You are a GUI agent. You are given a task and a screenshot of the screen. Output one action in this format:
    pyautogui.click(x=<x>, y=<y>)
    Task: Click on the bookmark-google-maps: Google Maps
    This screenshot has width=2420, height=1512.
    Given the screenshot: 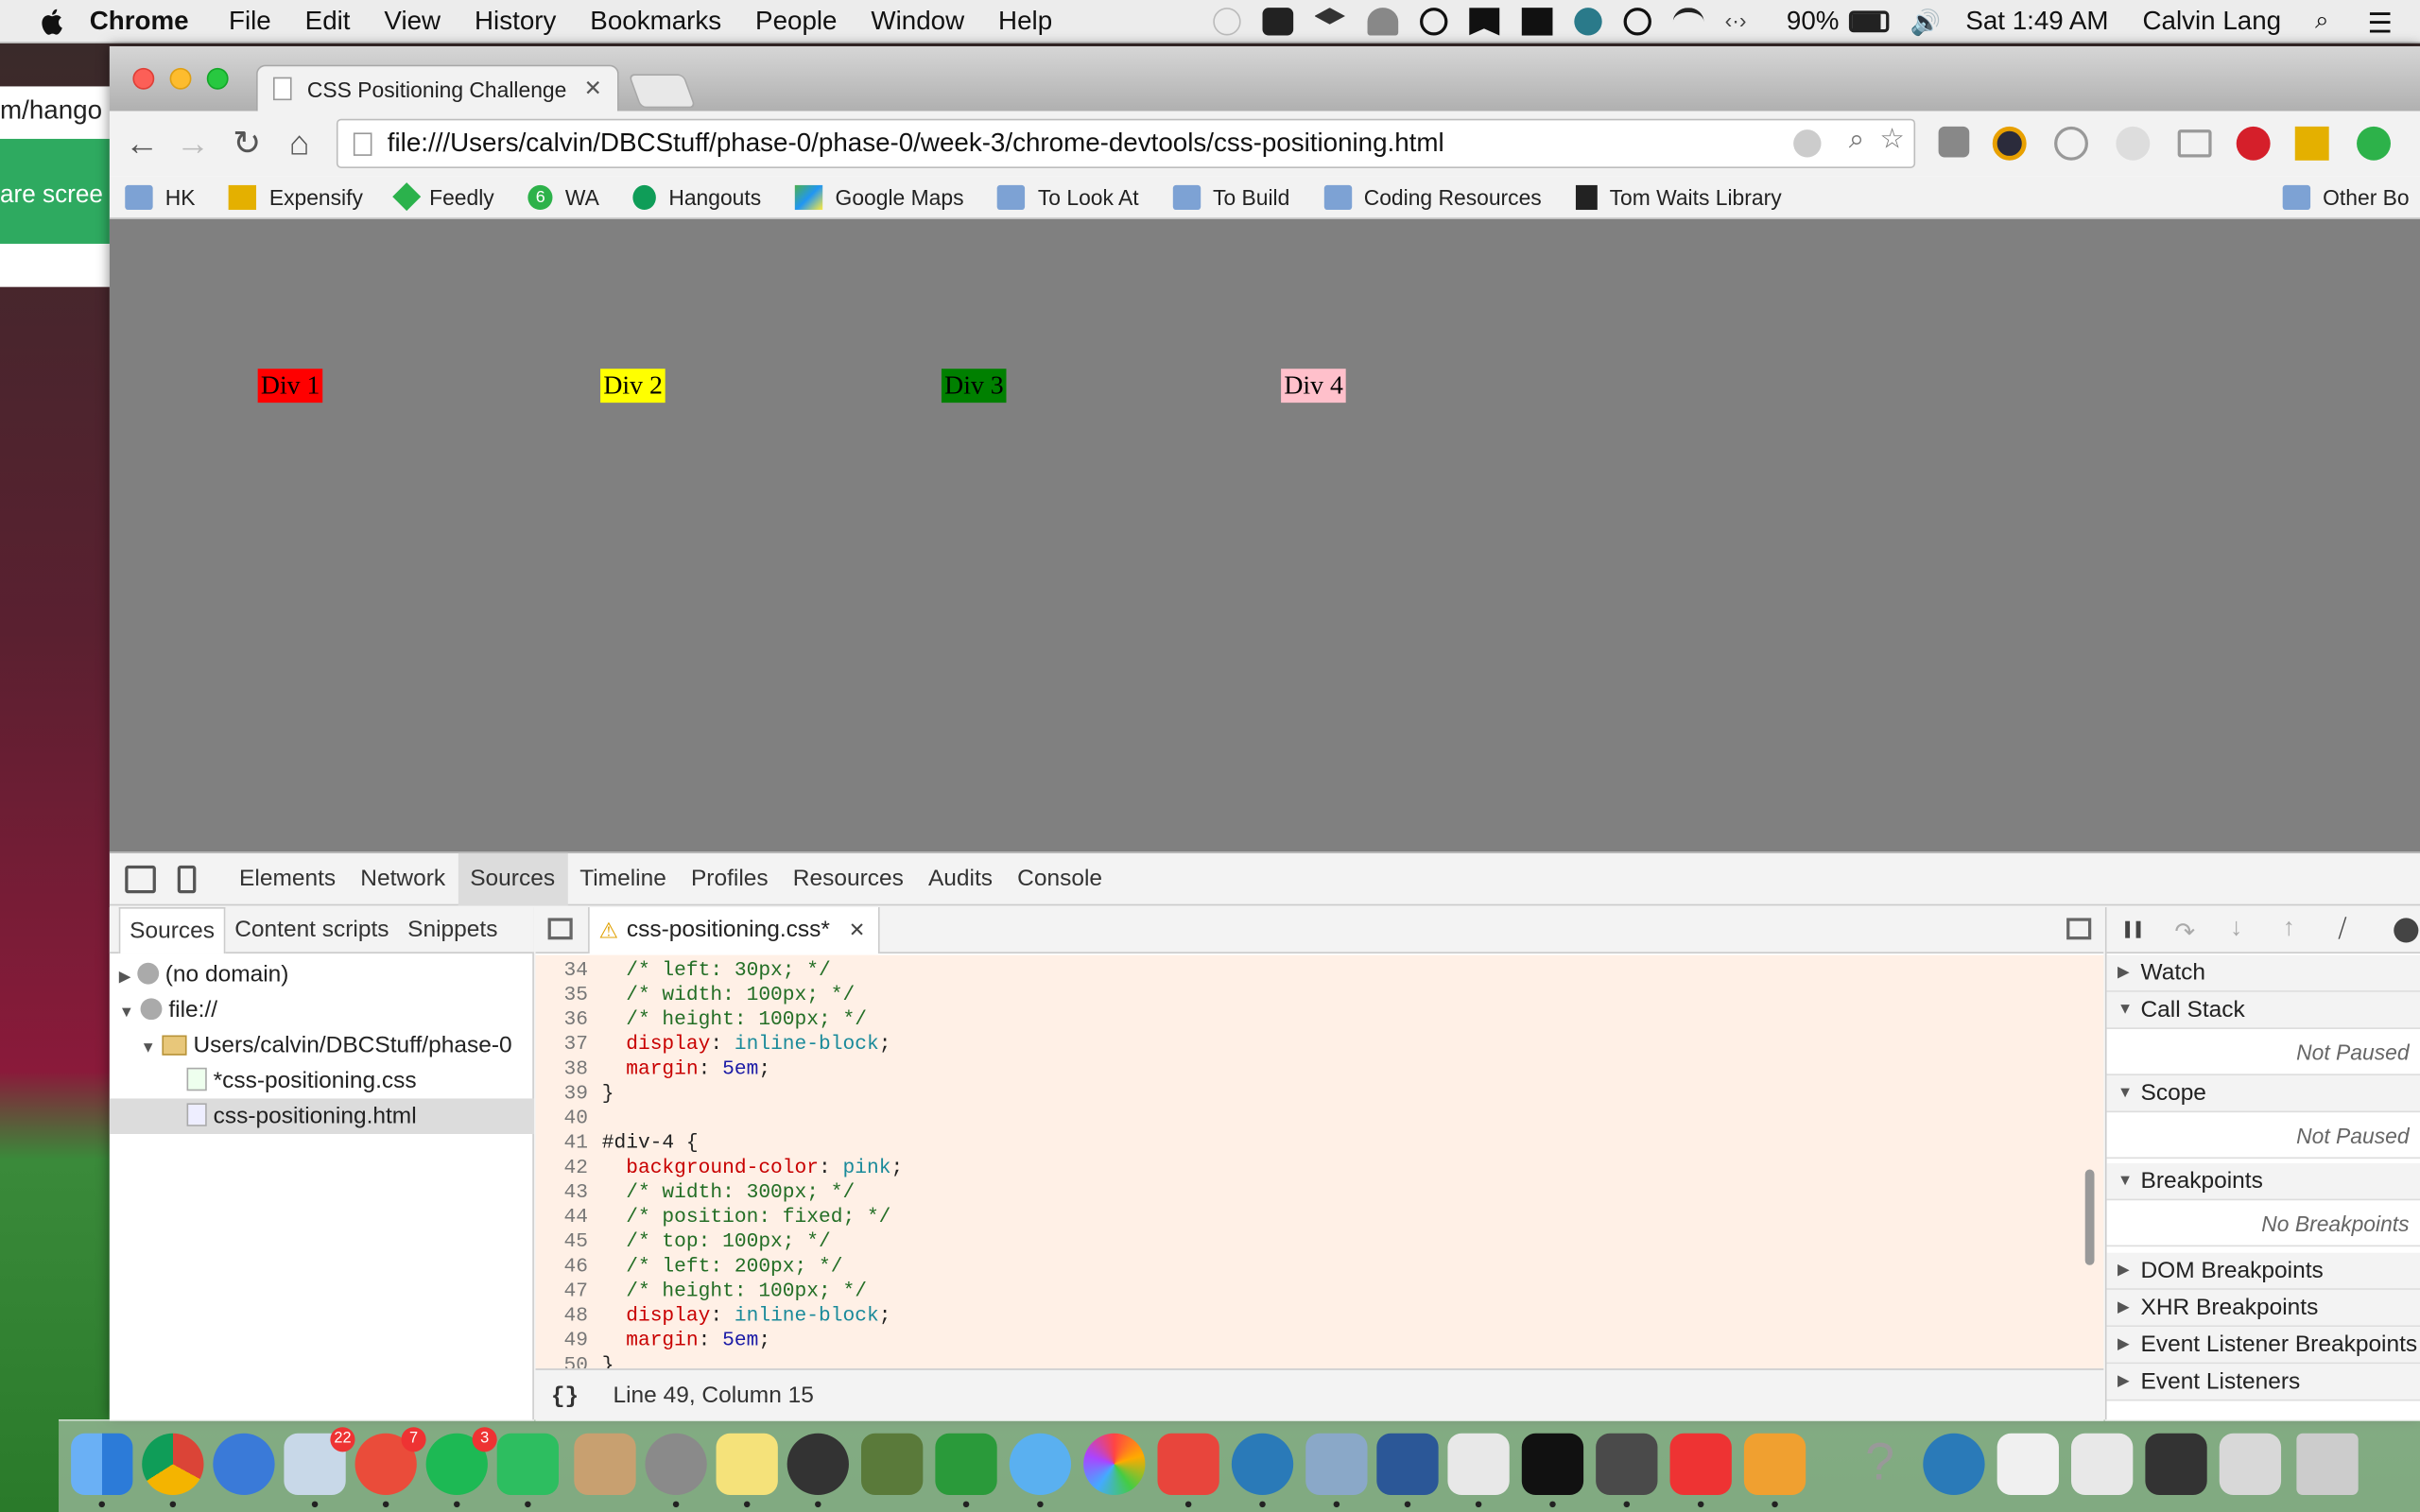 What is the action you would take?
    pyautogui.click(x=879, y=197)
    